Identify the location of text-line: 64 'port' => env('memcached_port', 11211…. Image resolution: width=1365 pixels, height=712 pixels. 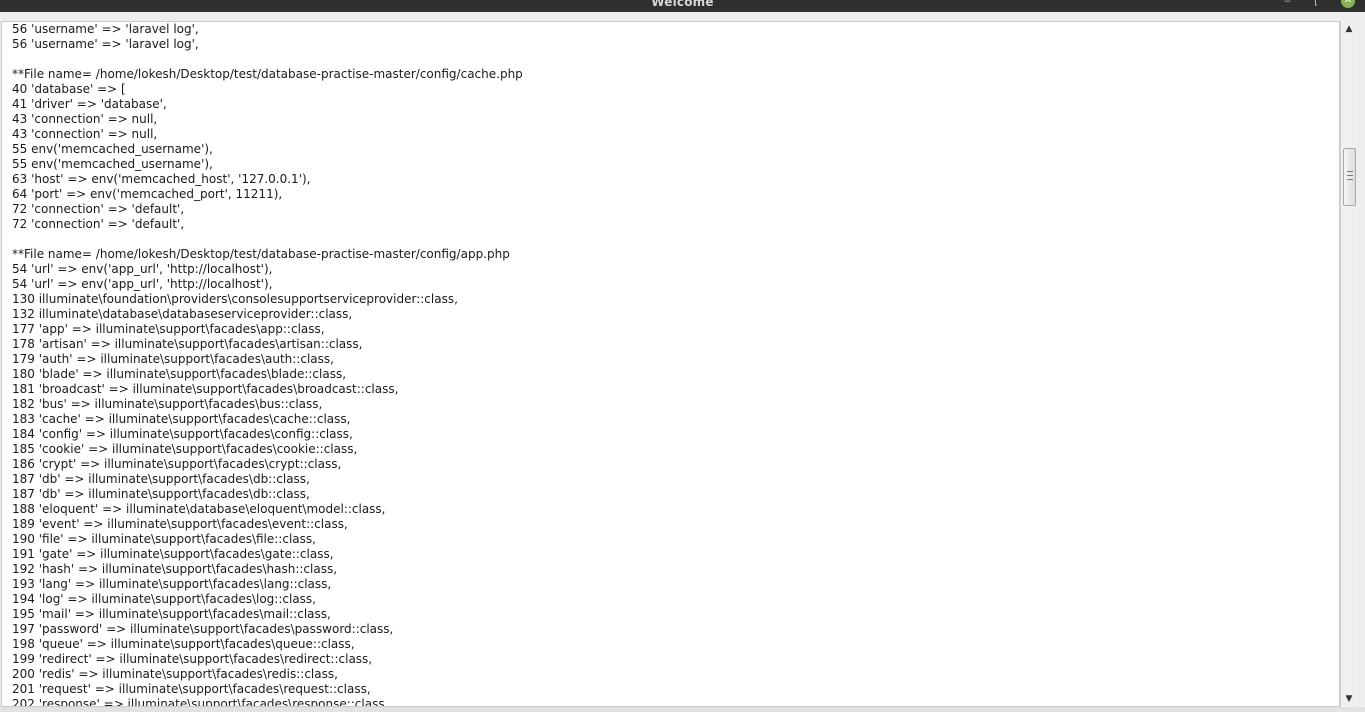
(147, 194).